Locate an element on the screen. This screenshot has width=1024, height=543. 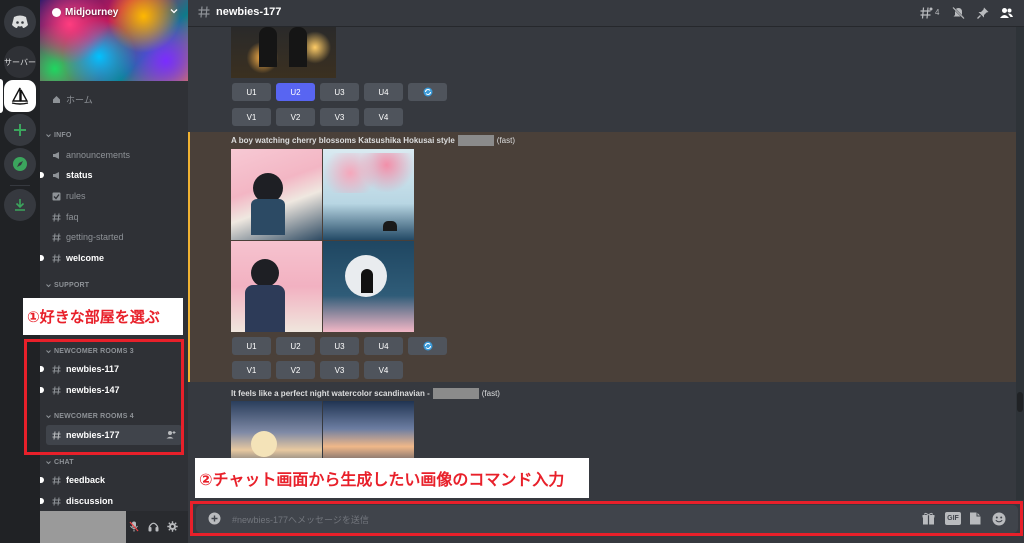
checkbox-icon is located at coordinates (59, 196).